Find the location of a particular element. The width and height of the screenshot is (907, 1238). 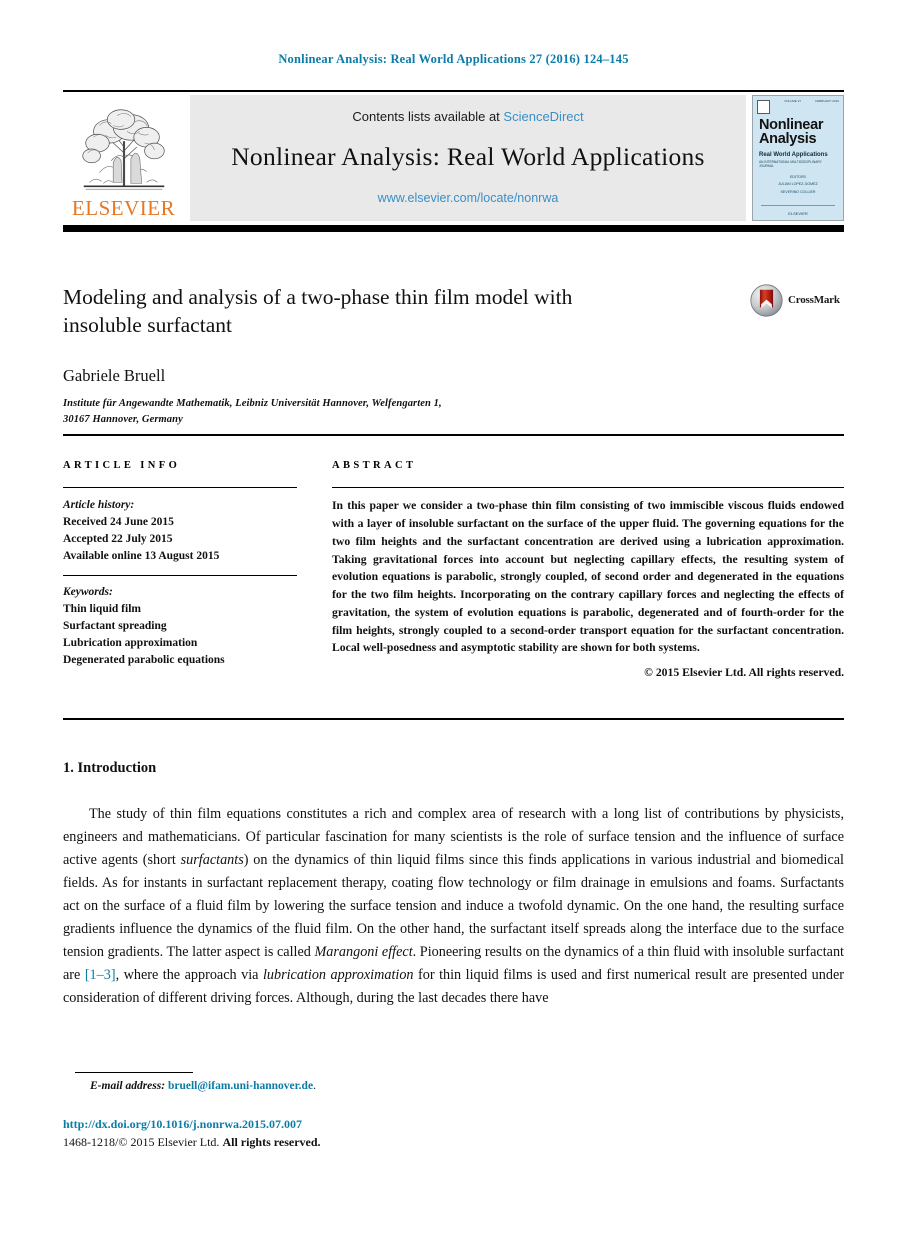

info-section-top-rule is located at coordinates (453, 435).